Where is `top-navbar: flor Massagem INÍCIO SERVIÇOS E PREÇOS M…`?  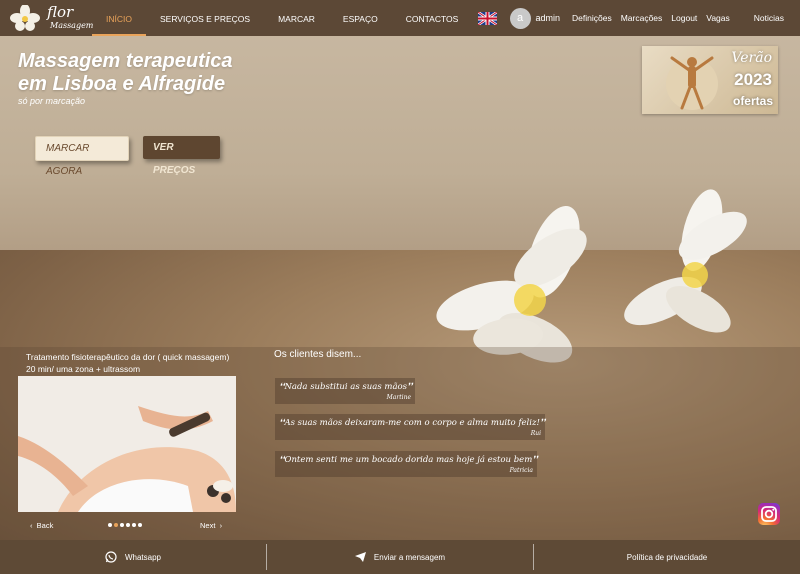
top-navbar: flor Massagem INÍCIO SERVIÇOS E PREÇOS M… is located at coordinates (400, 18).